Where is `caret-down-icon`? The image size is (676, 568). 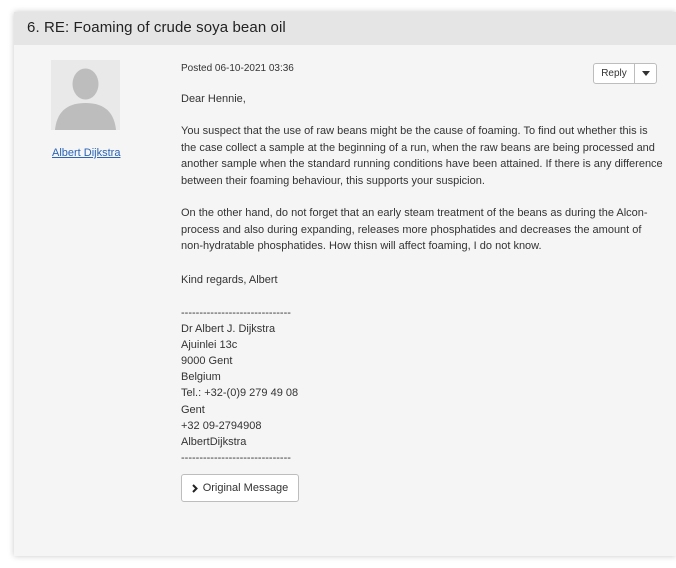
caret-down-icon is located at coordinates (645, 73).